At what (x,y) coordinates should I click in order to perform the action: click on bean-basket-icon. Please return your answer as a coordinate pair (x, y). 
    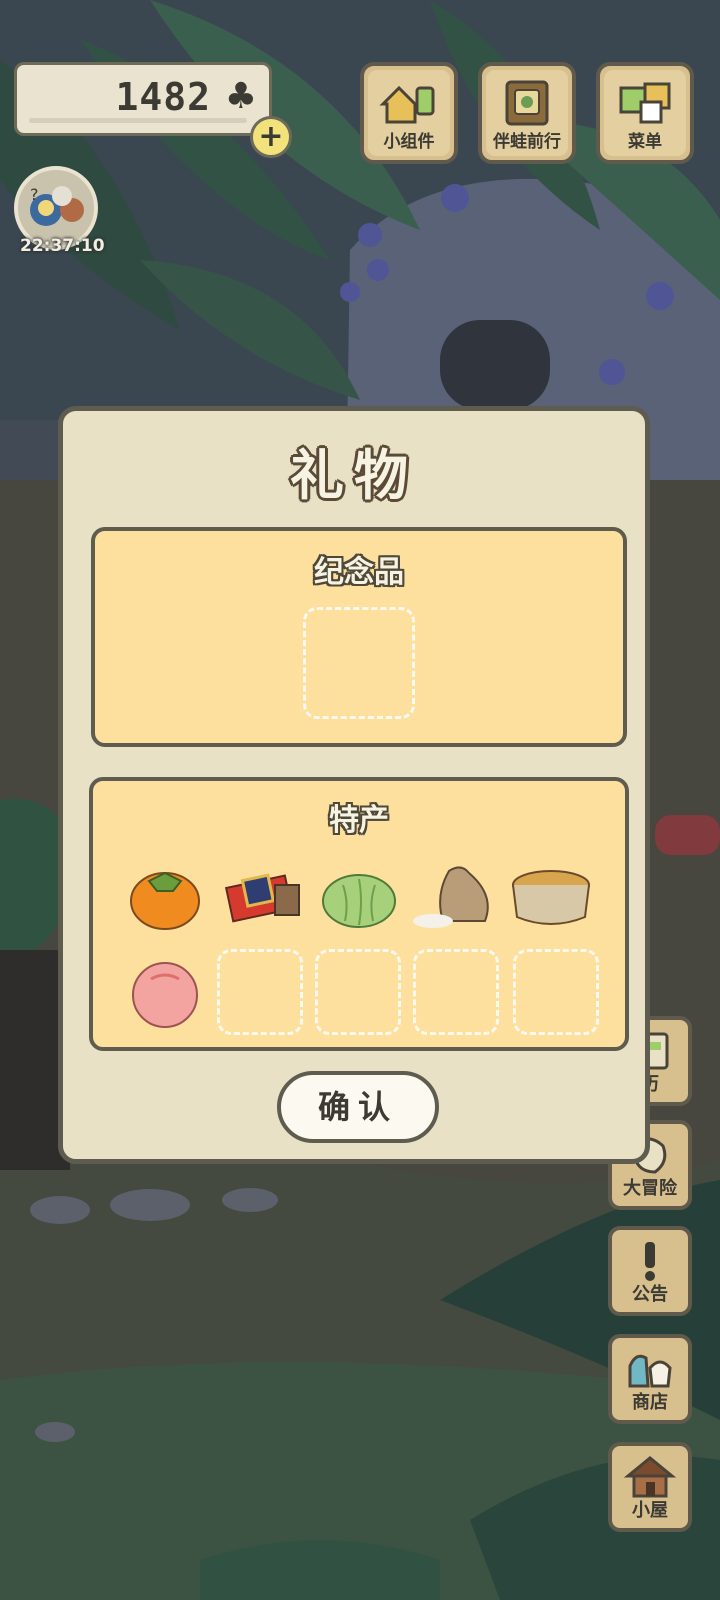
    Looking at the image, I should click on (551, 895).